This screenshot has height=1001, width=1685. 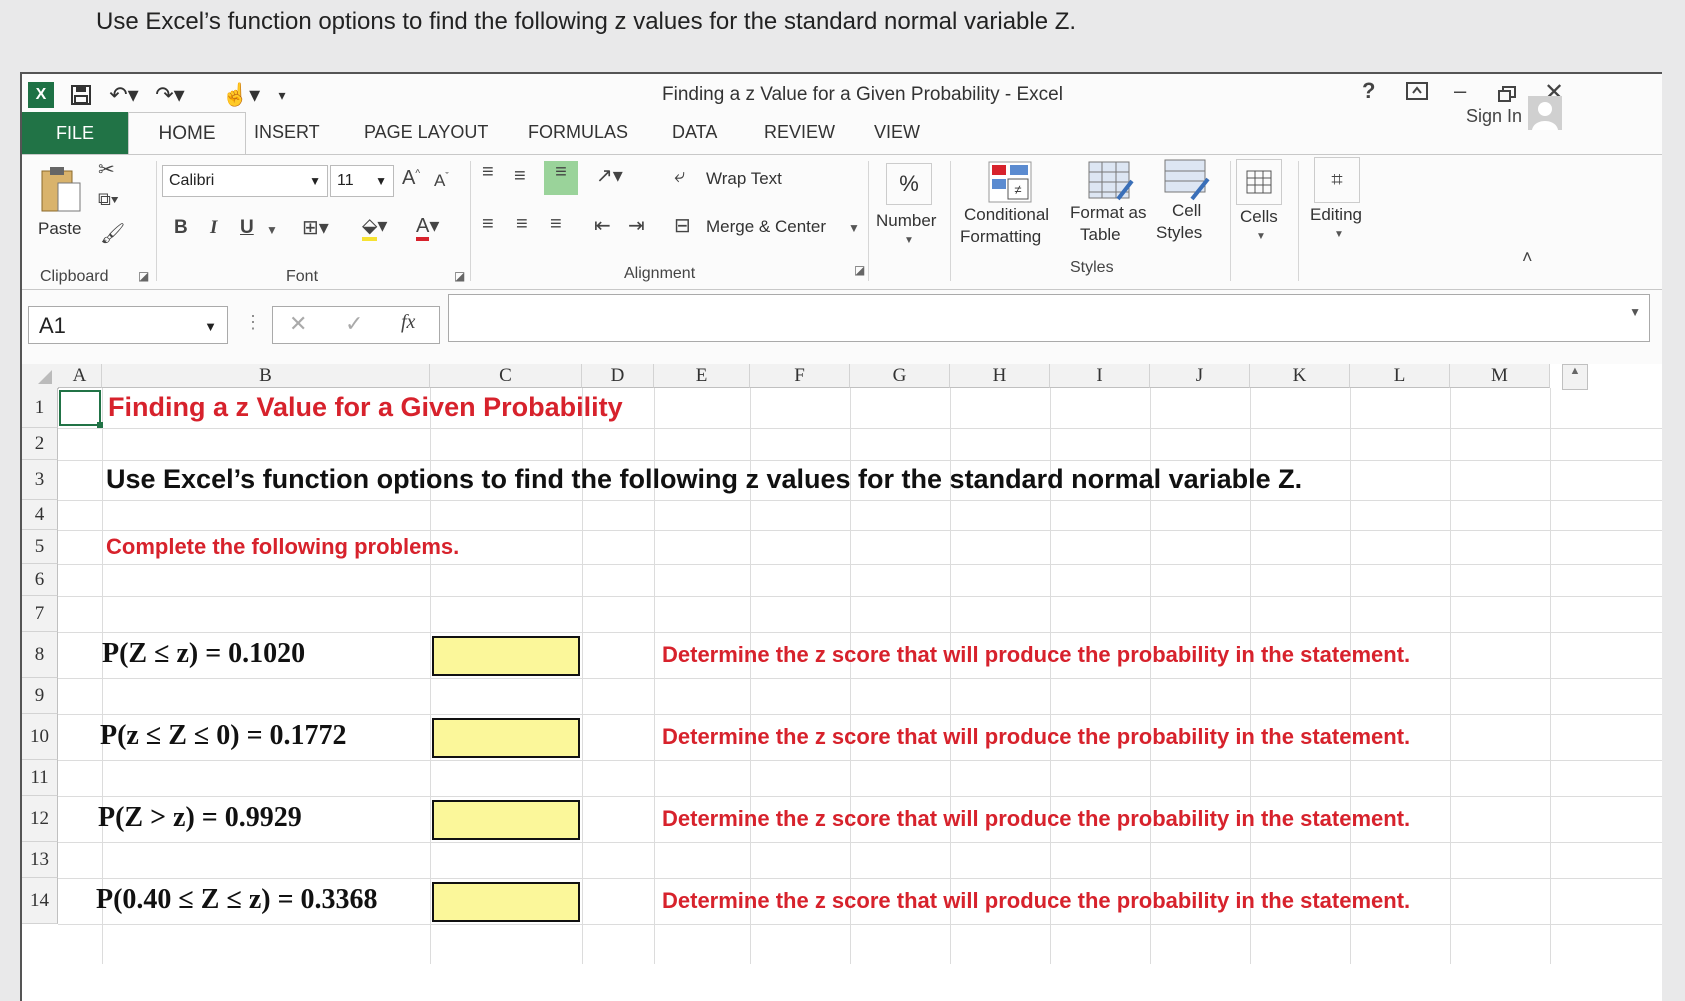 What do you see at coordinates (1575, 377) in the screenshot?
I see `scroll-up-icon: ▲` at bounding box center [1575, 377].